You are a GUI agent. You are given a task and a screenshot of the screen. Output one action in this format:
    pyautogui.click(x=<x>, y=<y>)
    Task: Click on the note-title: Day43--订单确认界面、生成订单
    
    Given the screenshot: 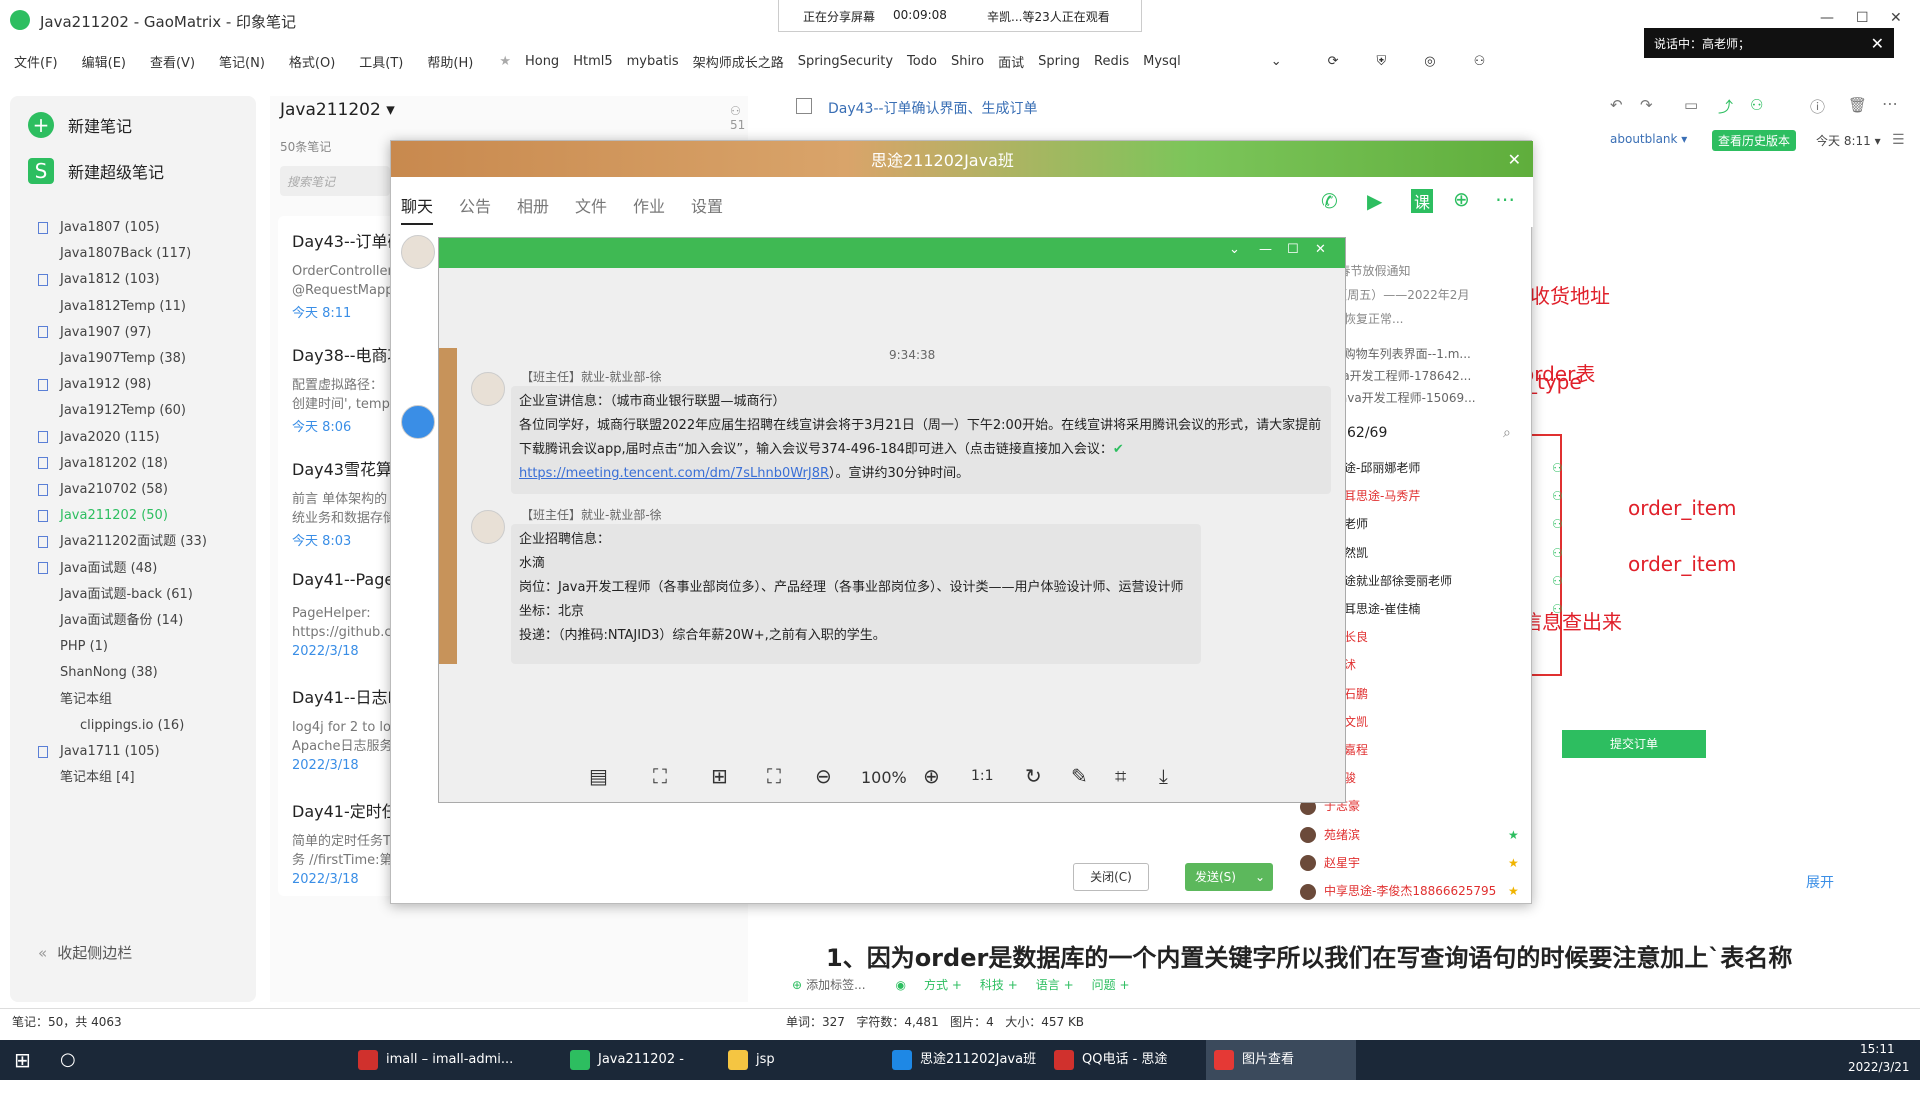 What is the action you would take?
    pyautogui.click(x=933, y=108)
    